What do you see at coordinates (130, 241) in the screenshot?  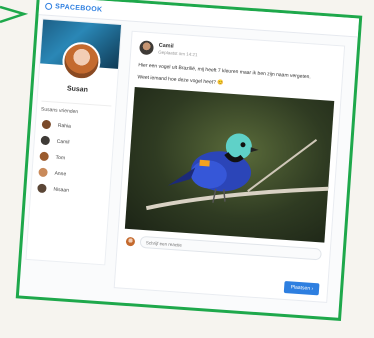 I see `commenter-avatar` at bounding box center [130, 241].